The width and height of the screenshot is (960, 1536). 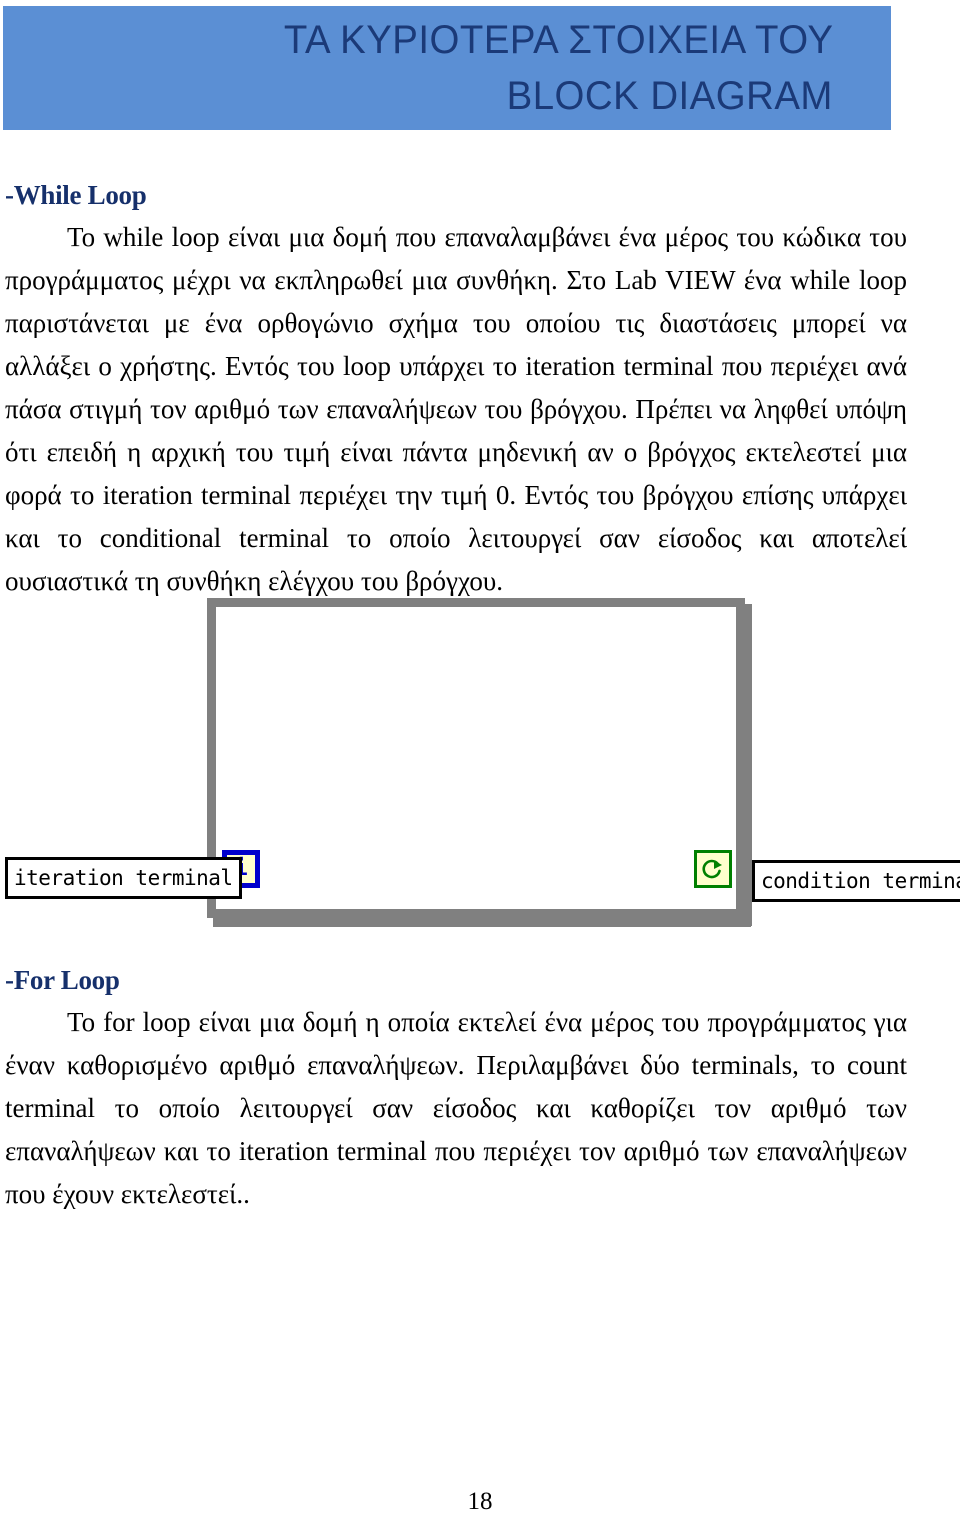 What do you see at coordinates (856, 881) in the screenshot?
I see `condition-terminal-label: condition terminal` at bounding box center [856, 881].